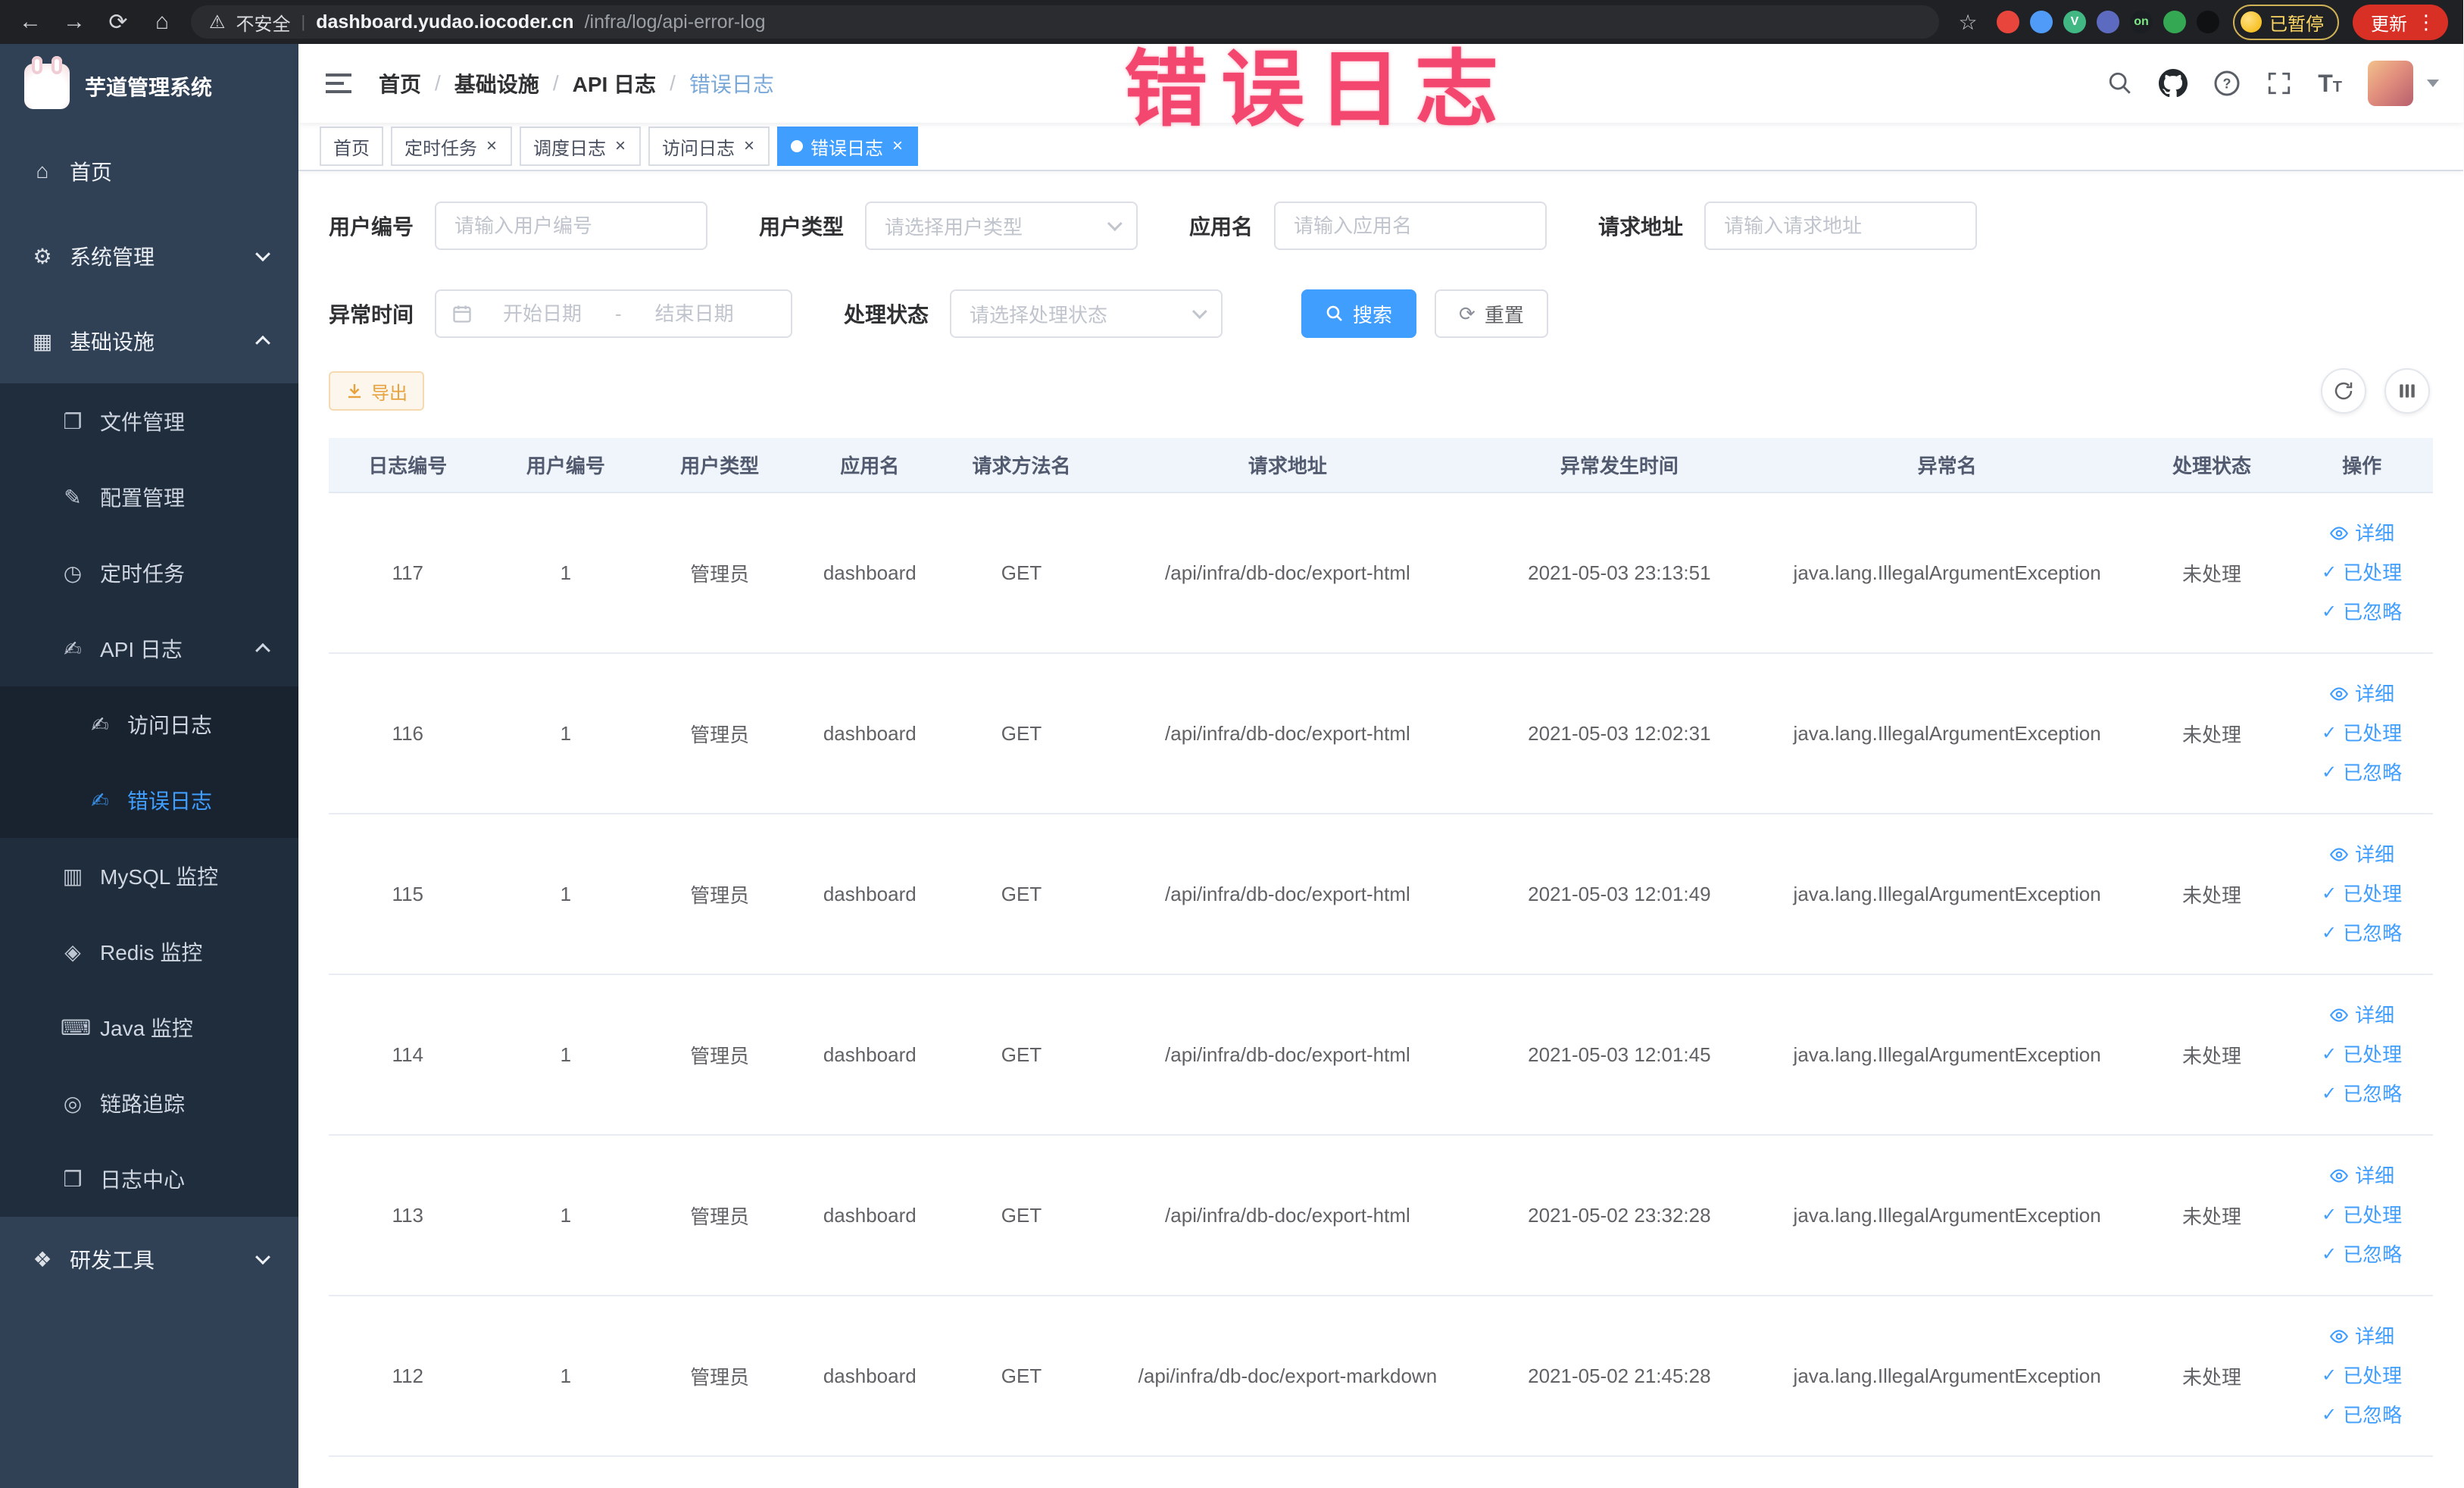 The image size is (2464, 1488). I want to click on profile-paused-badge: 已暂停, so click(2286, 22).